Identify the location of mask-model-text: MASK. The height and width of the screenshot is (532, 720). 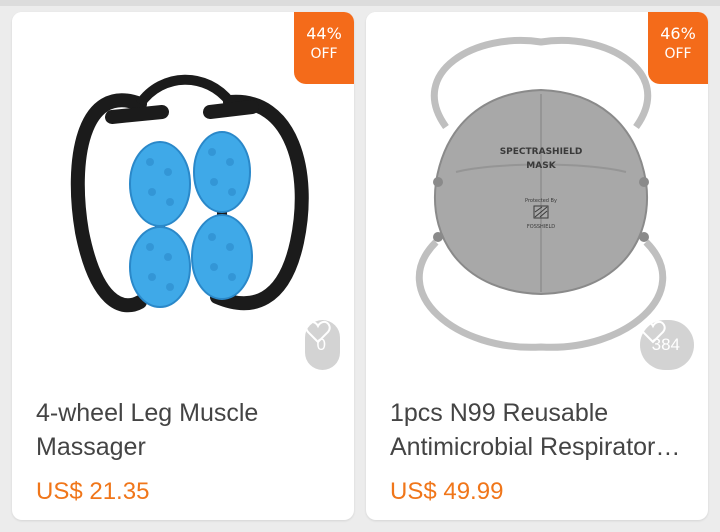
(541, 166).